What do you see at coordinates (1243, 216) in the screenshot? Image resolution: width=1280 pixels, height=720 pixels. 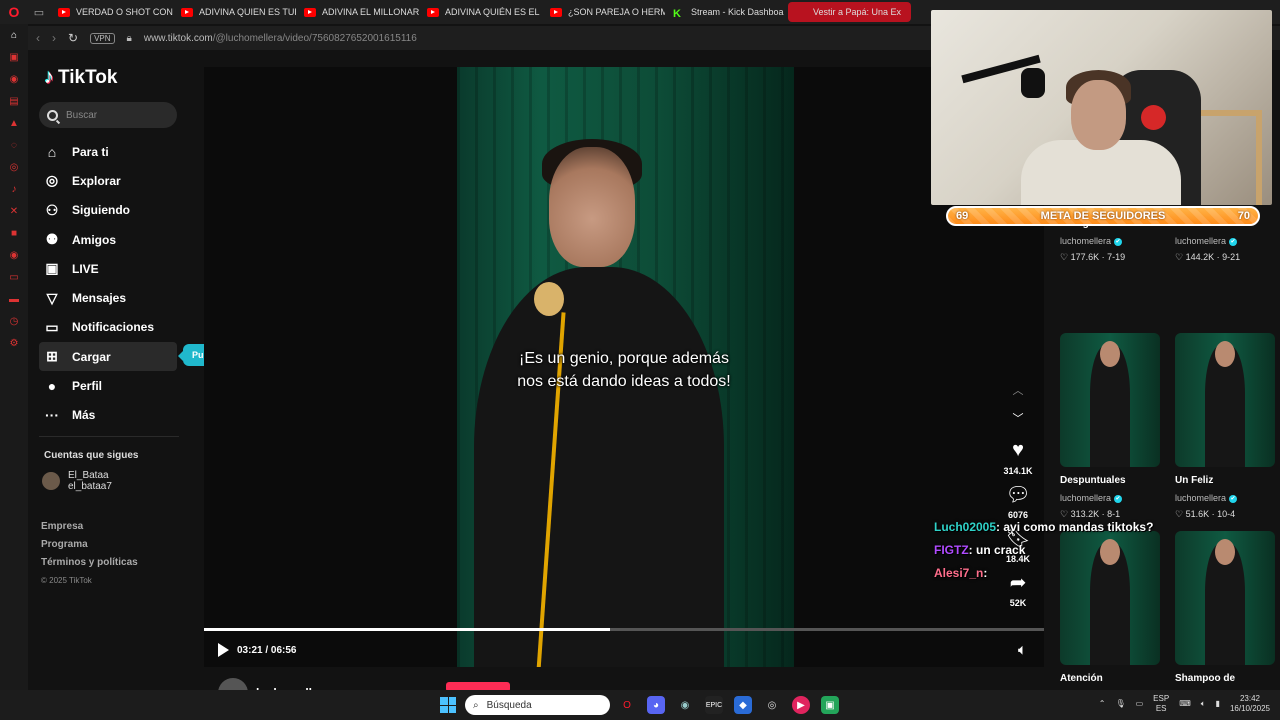 I see `goal-target: 70` at bounding box center [1243, 216].